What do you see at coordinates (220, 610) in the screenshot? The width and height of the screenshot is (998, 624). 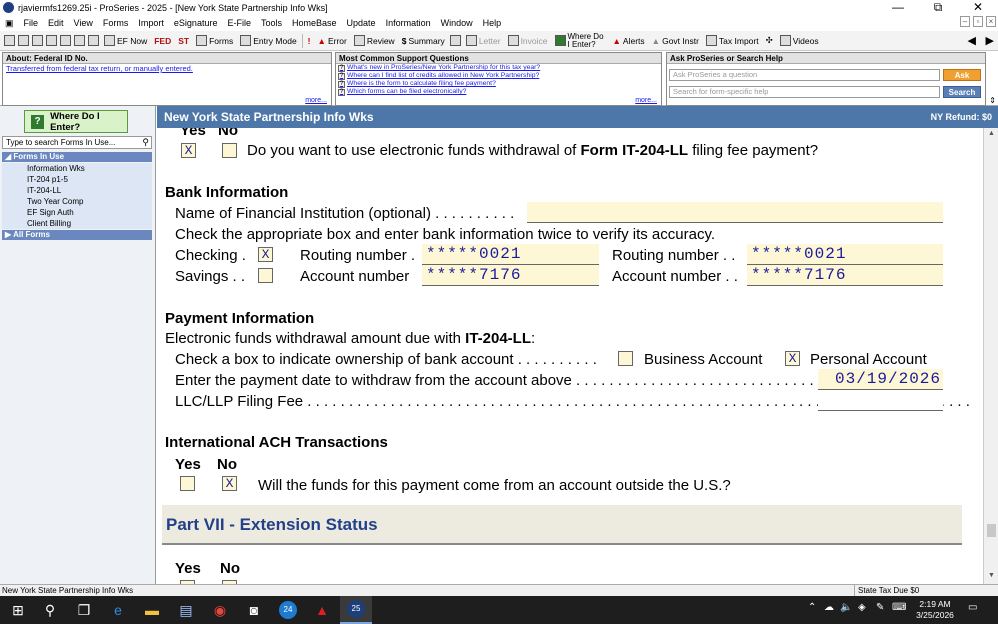 I see `chrome-icon: ◉` at bounding box center [220, 610].